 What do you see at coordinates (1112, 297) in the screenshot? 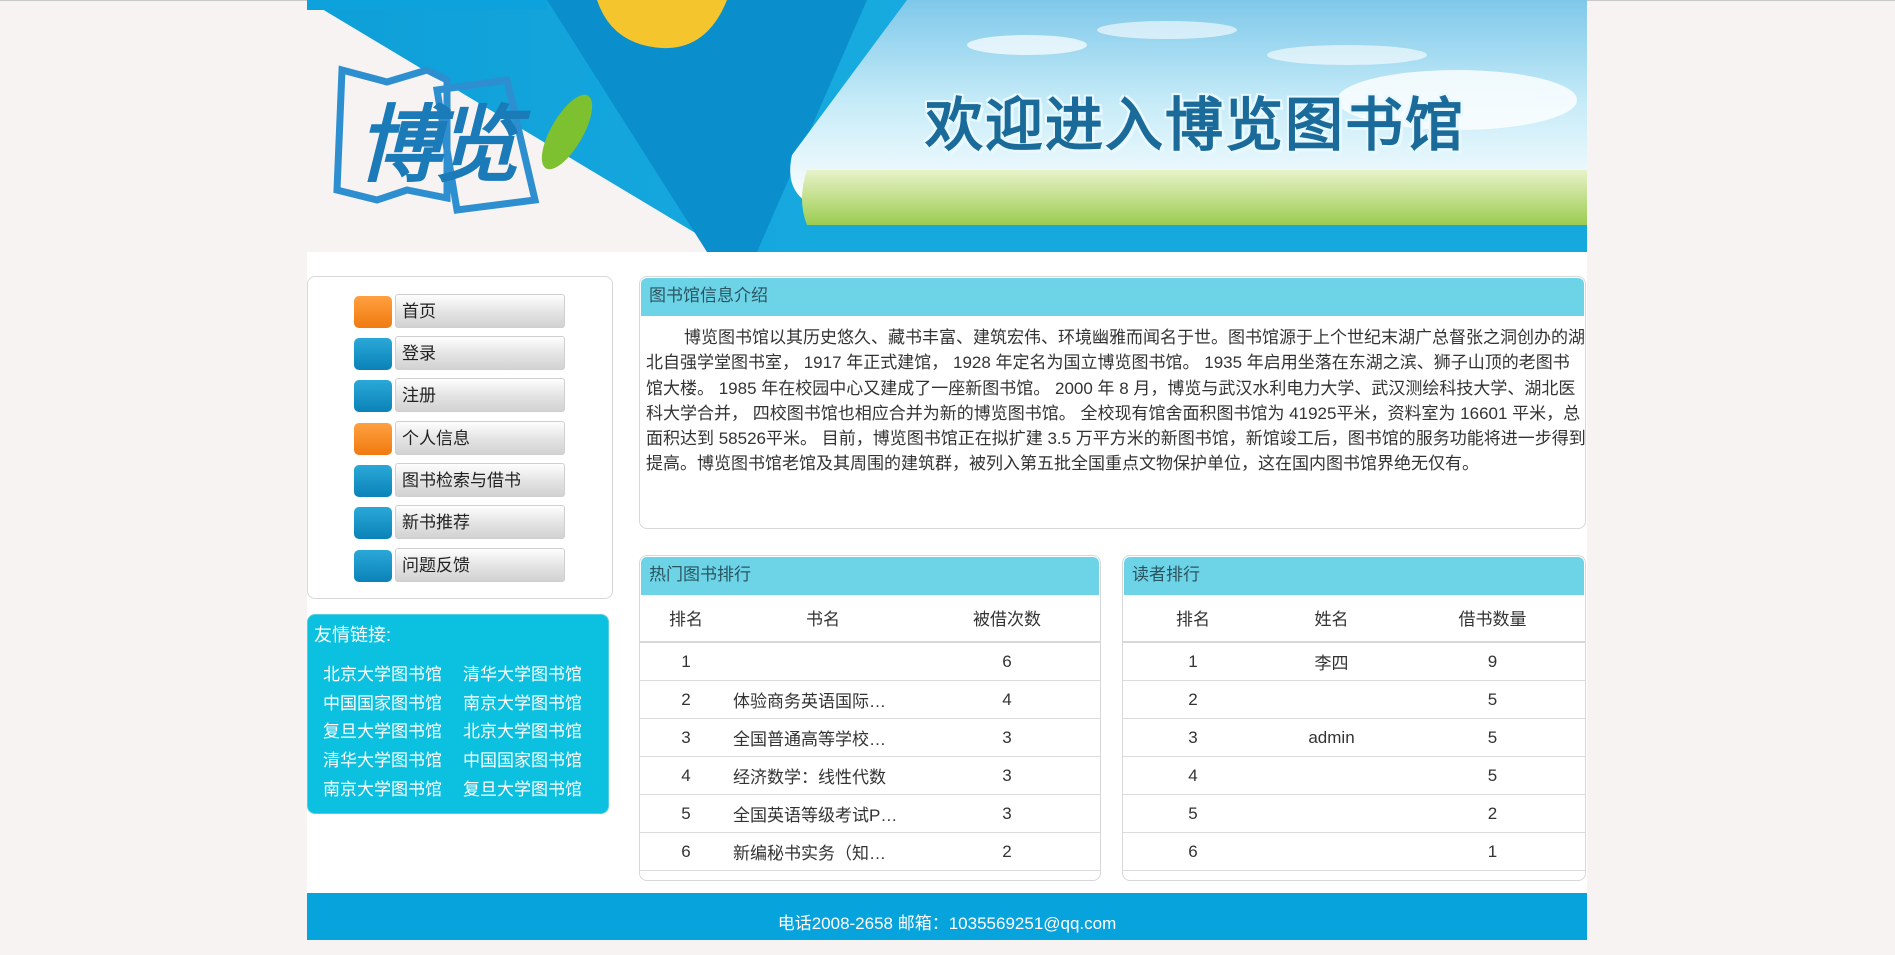
I see `intro-title: 图书馆信息介绍` at bounding box center [1112, 297].